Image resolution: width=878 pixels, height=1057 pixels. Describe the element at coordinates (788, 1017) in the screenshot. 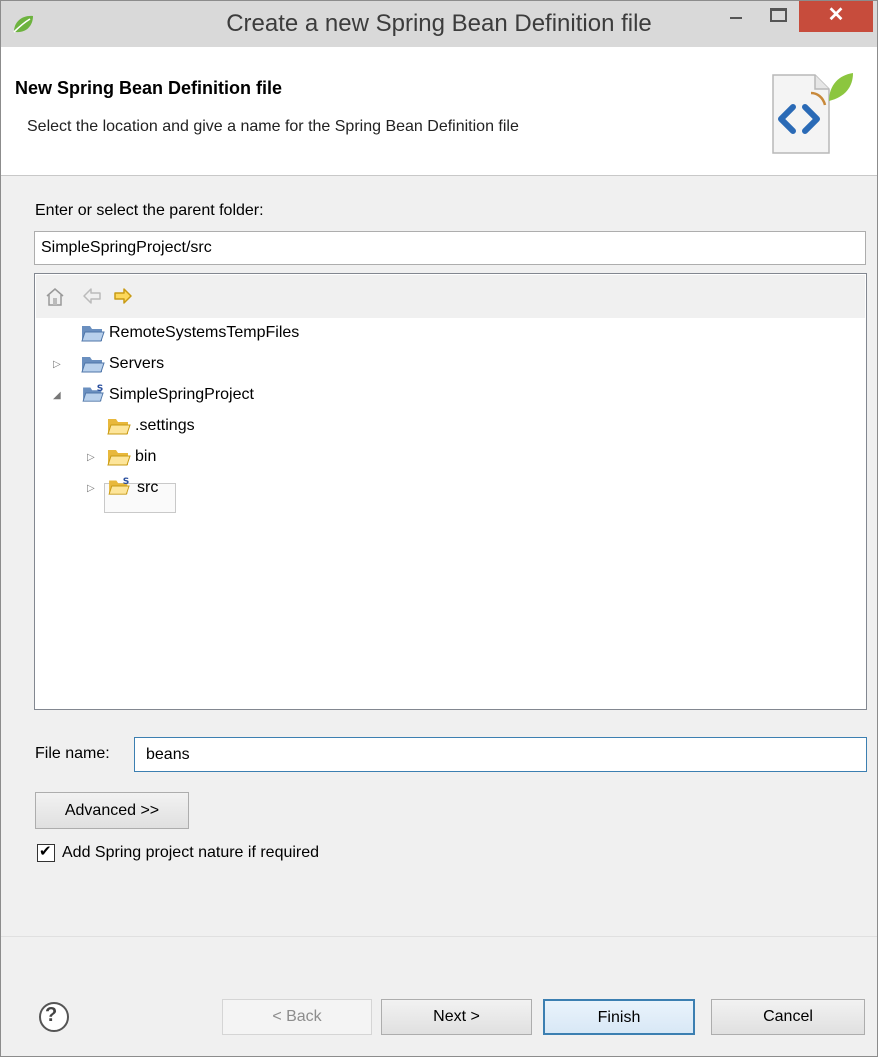

I see `cancel-button: Cancel` at that location.